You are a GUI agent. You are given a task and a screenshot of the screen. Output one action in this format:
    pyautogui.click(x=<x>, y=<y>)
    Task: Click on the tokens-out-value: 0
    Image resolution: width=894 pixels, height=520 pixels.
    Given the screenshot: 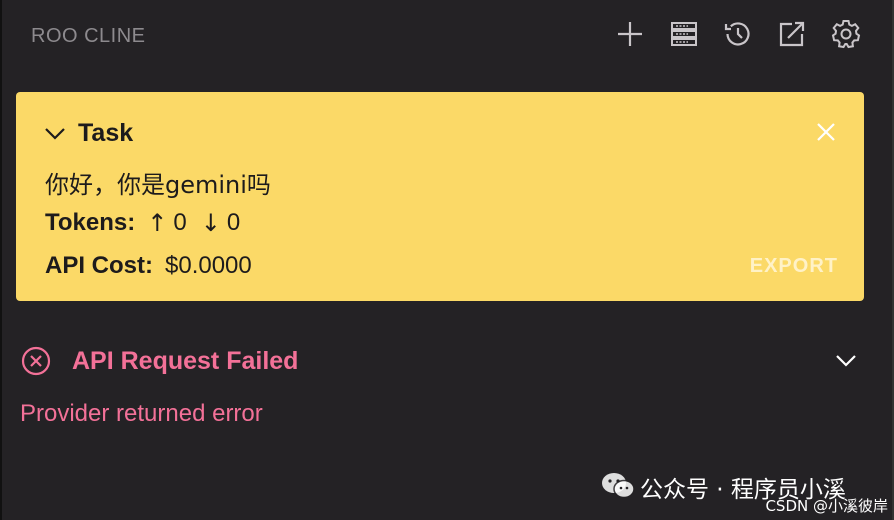 What is the action you would take?
    pyautogui.click(x=233, y=222)
    